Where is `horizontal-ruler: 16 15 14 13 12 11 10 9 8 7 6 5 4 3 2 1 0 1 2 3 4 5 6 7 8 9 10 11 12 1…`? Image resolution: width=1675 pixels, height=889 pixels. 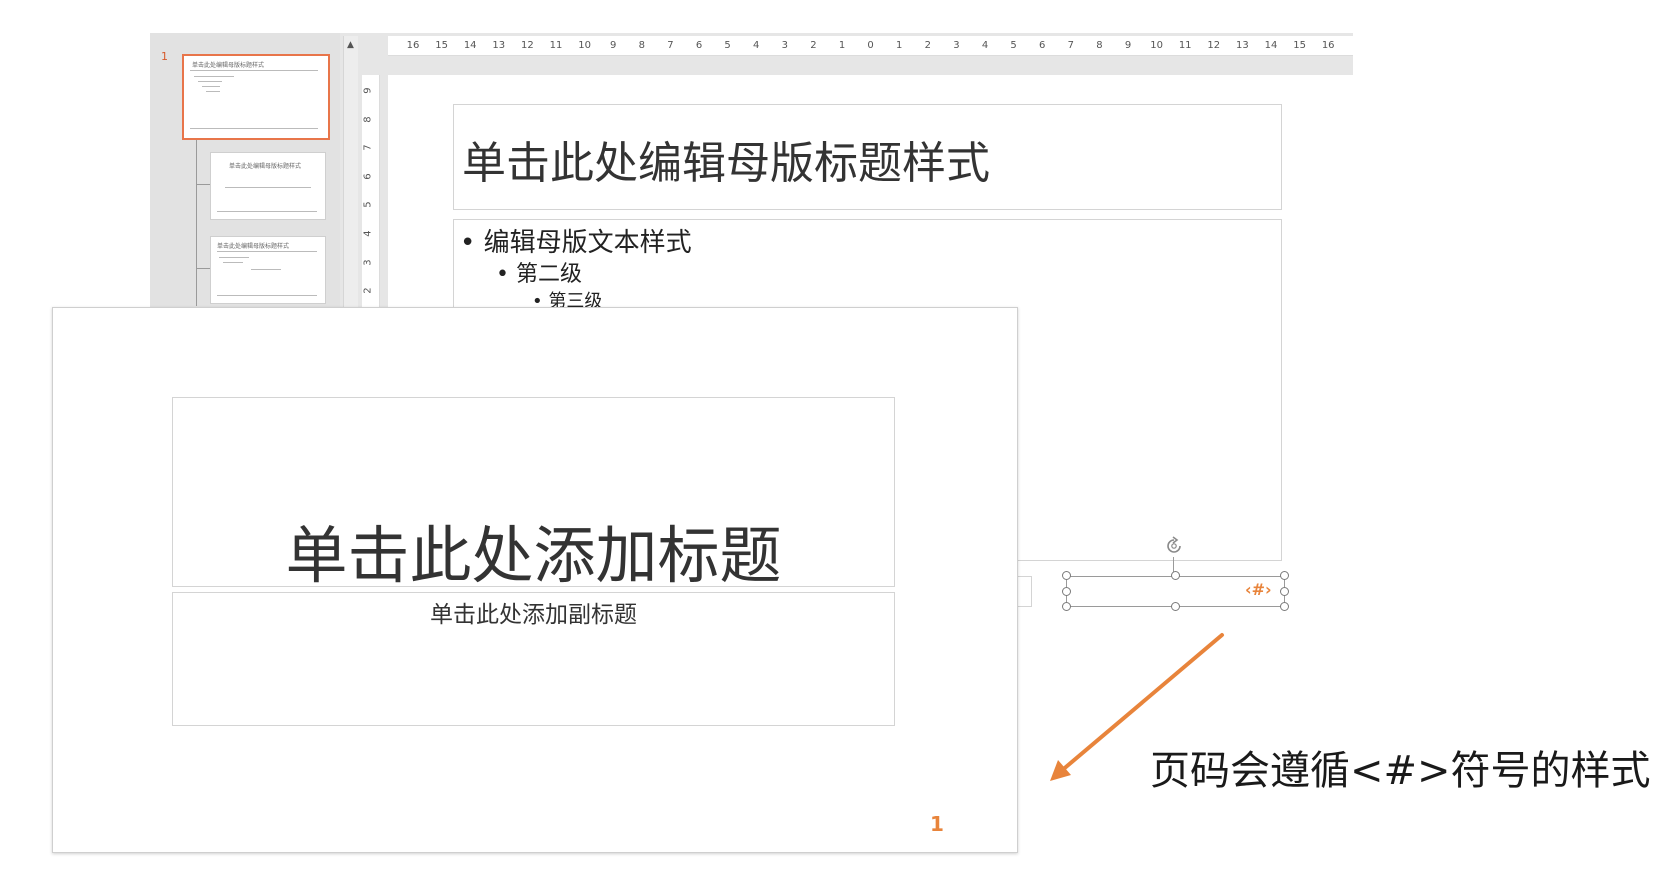 horizontal-ruler: 16 15 14 13 12 11 10 9 8 7 6 5 4 3 2 1 0 1 2 3 4 5 6 7 8 9 10 11 12 1… is located at coordinates (870, 46).